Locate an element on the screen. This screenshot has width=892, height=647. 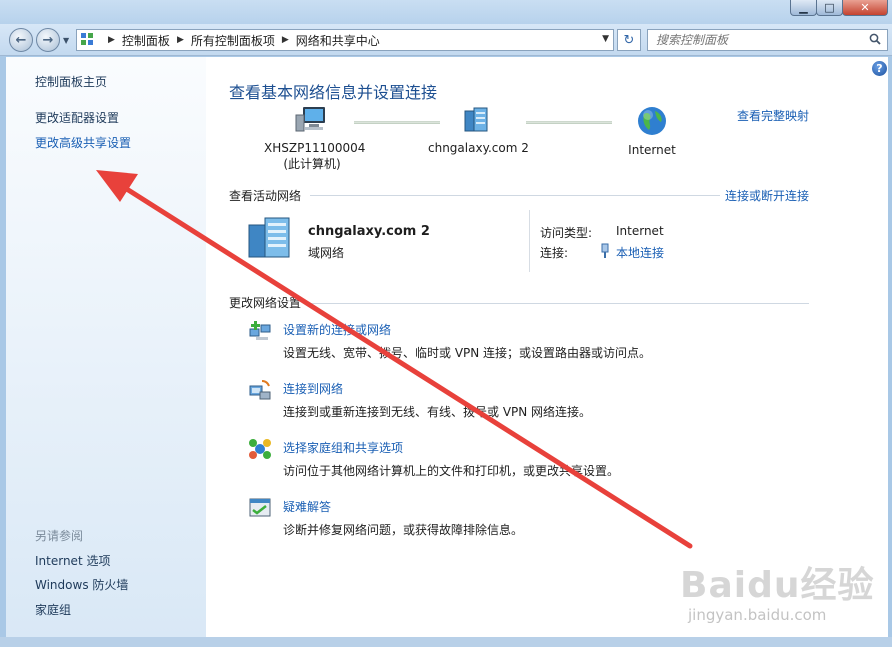
refresh-icon: ↻ is located at coordinates (629, 40).